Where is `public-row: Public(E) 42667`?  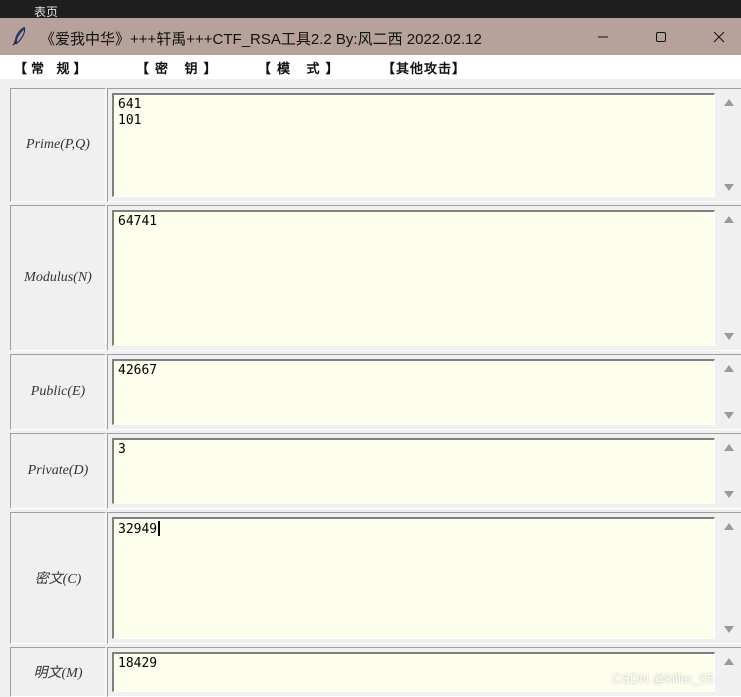
public-row: Public(E) 42667 is located at coordinates (375, 392).